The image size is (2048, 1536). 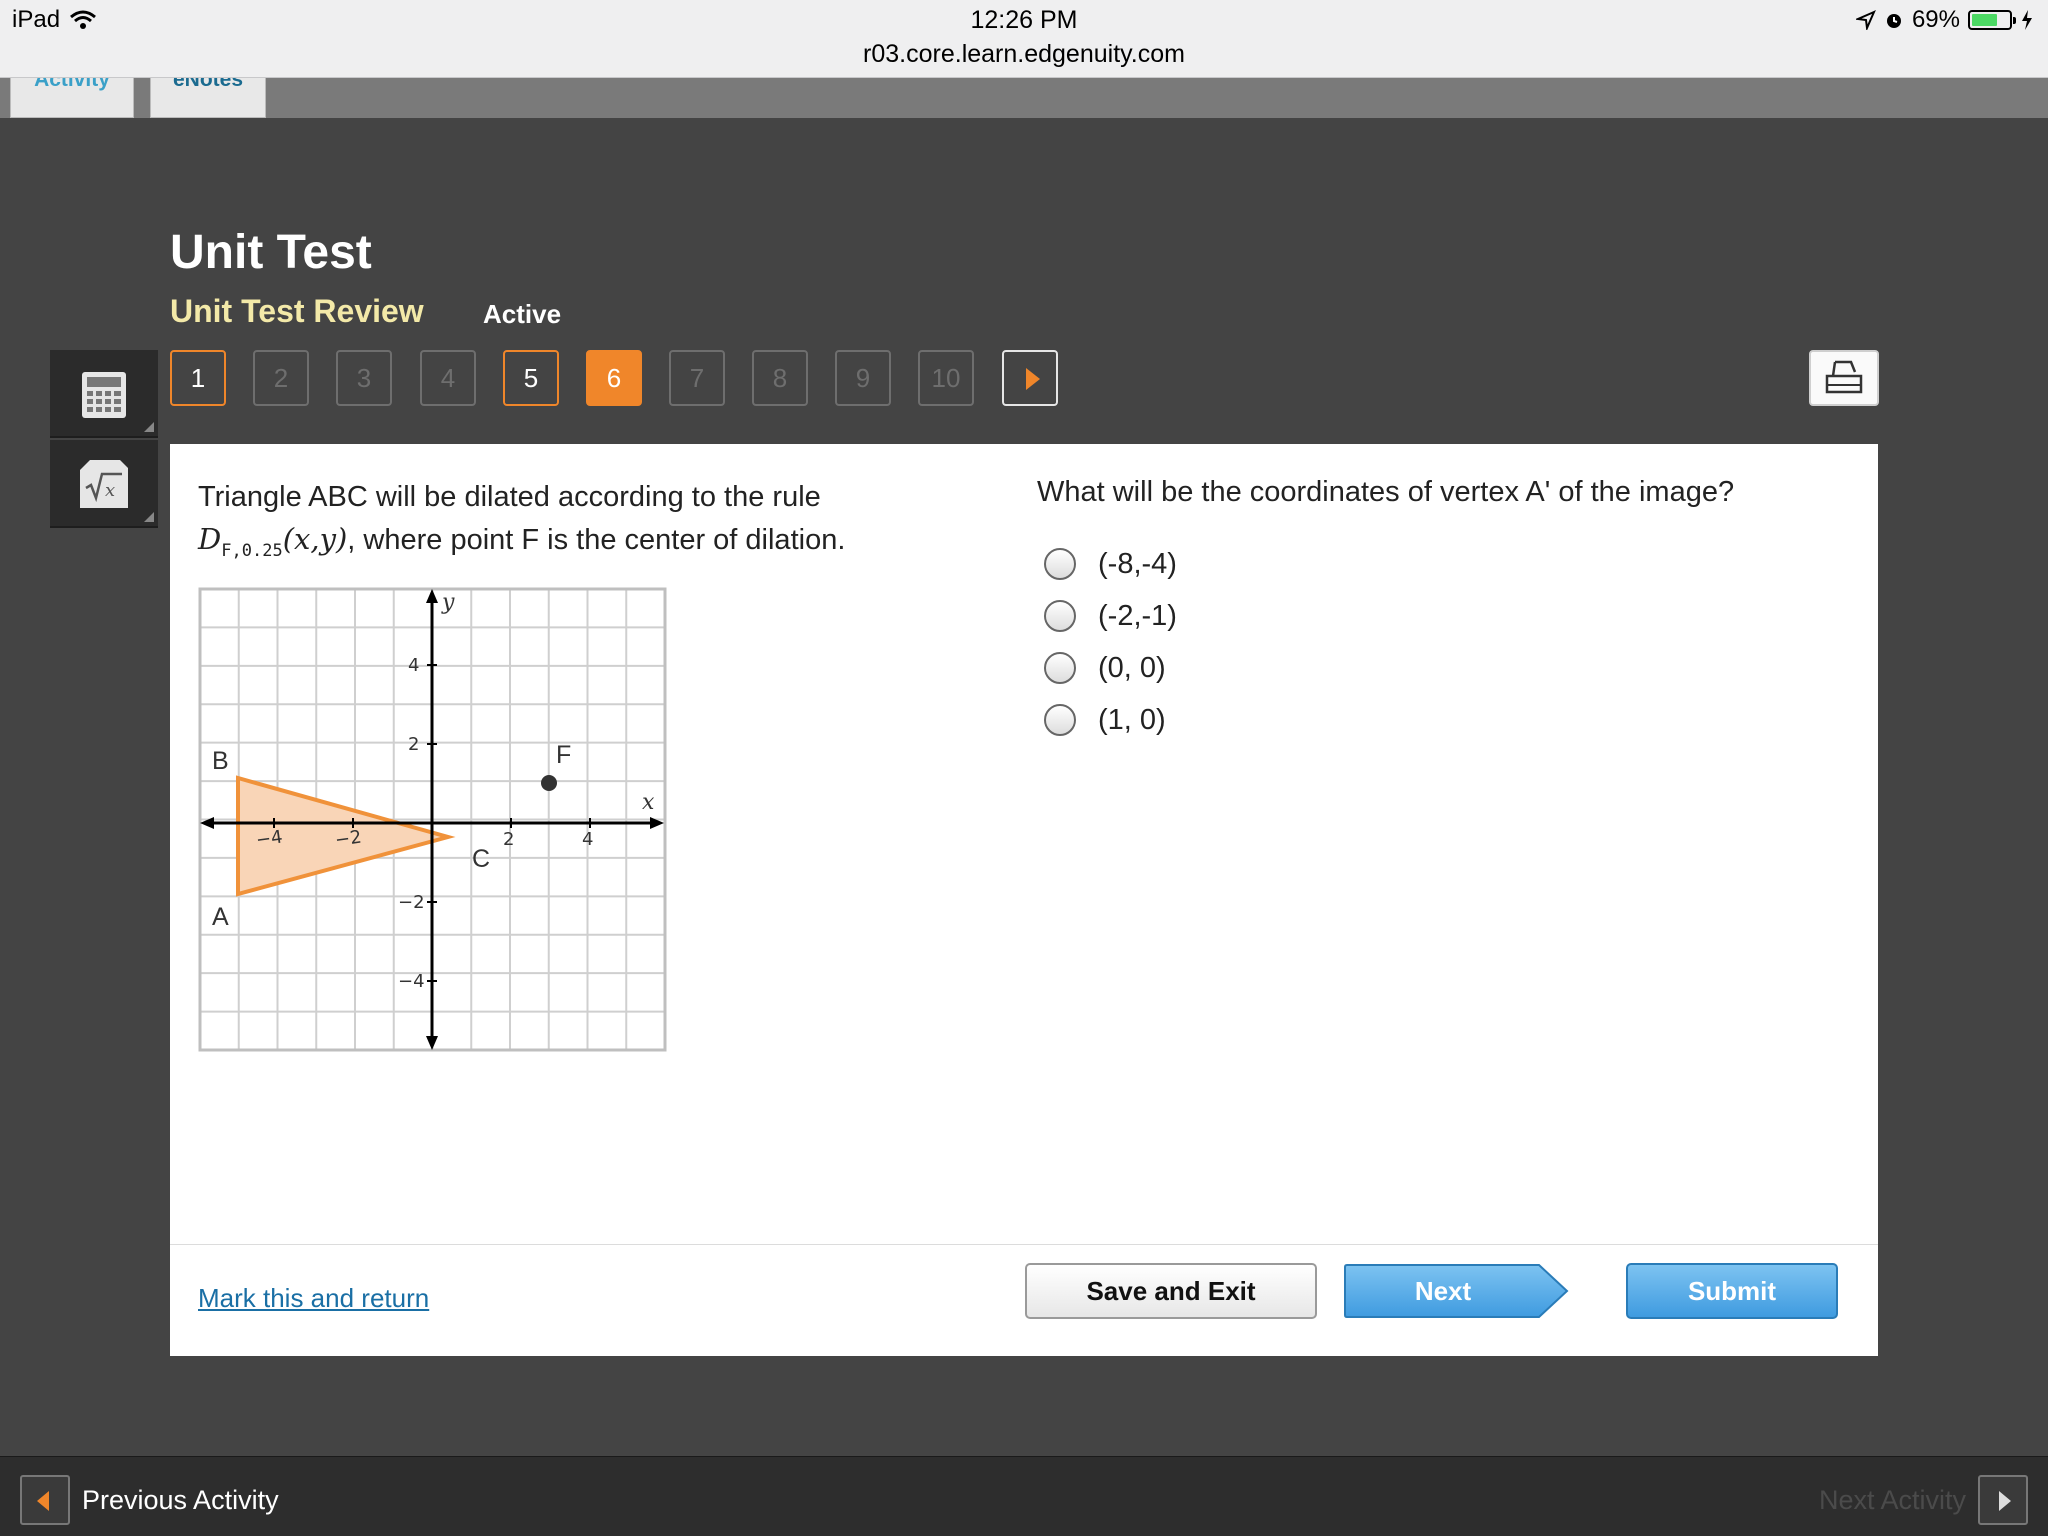 I want to click on square-root-icon: x, so click(x=104, y=484).